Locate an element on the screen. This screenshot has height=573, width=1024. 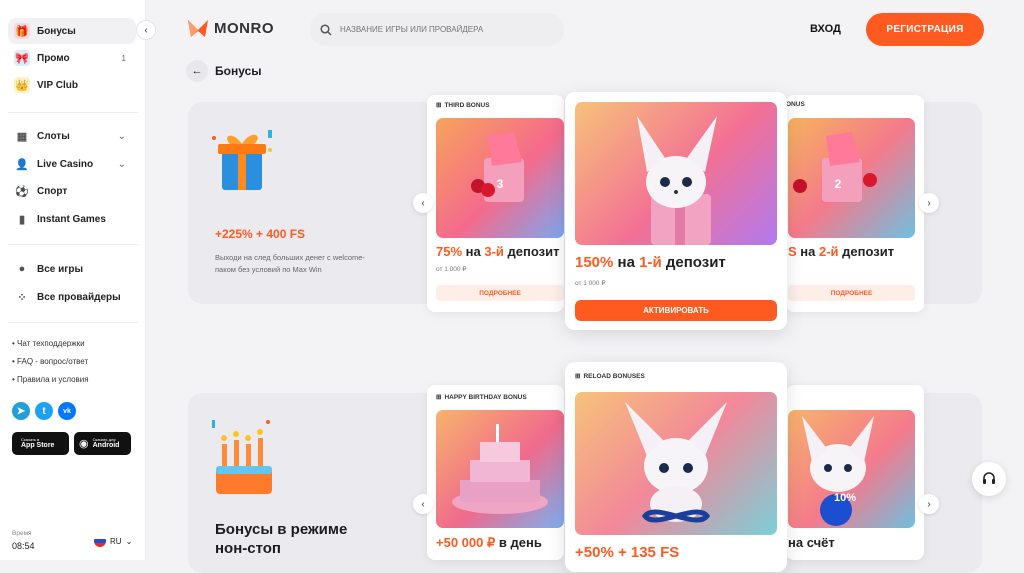
card-title: 150% на 1-й депозит is located at coordinates (650, 262).